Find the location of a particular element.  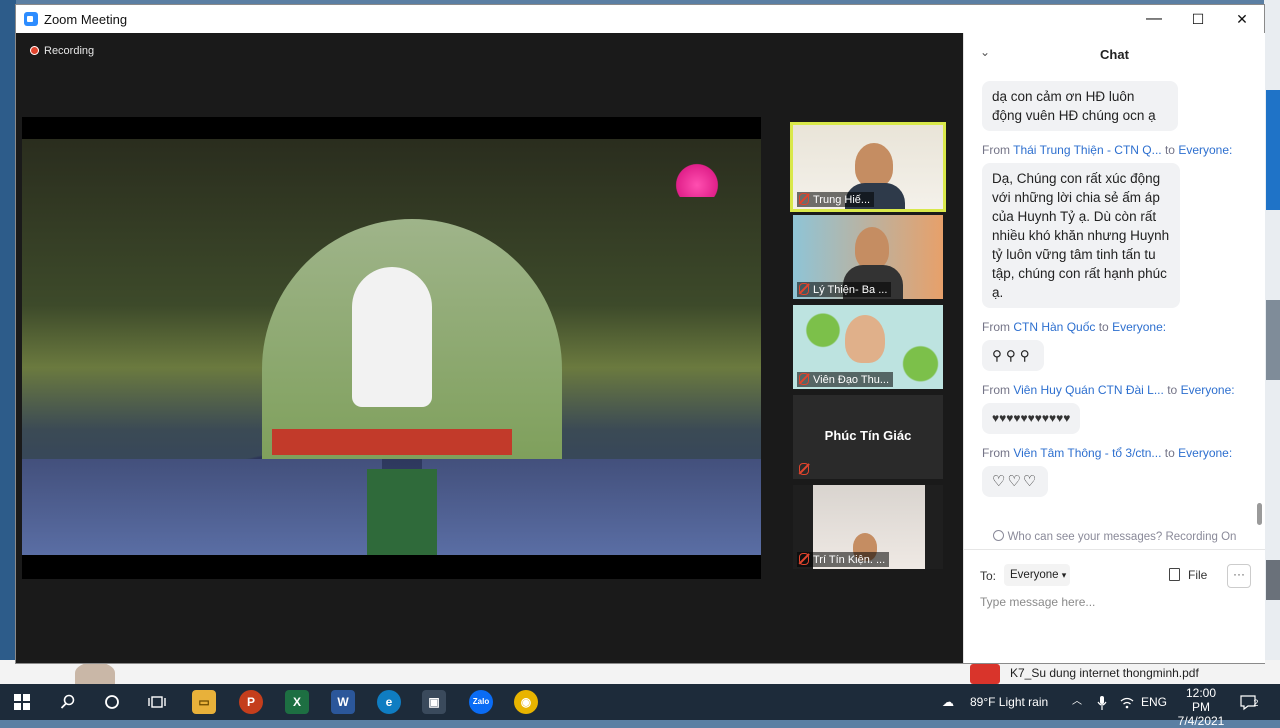

app-glyph: e is located at coordinates (389, 702).